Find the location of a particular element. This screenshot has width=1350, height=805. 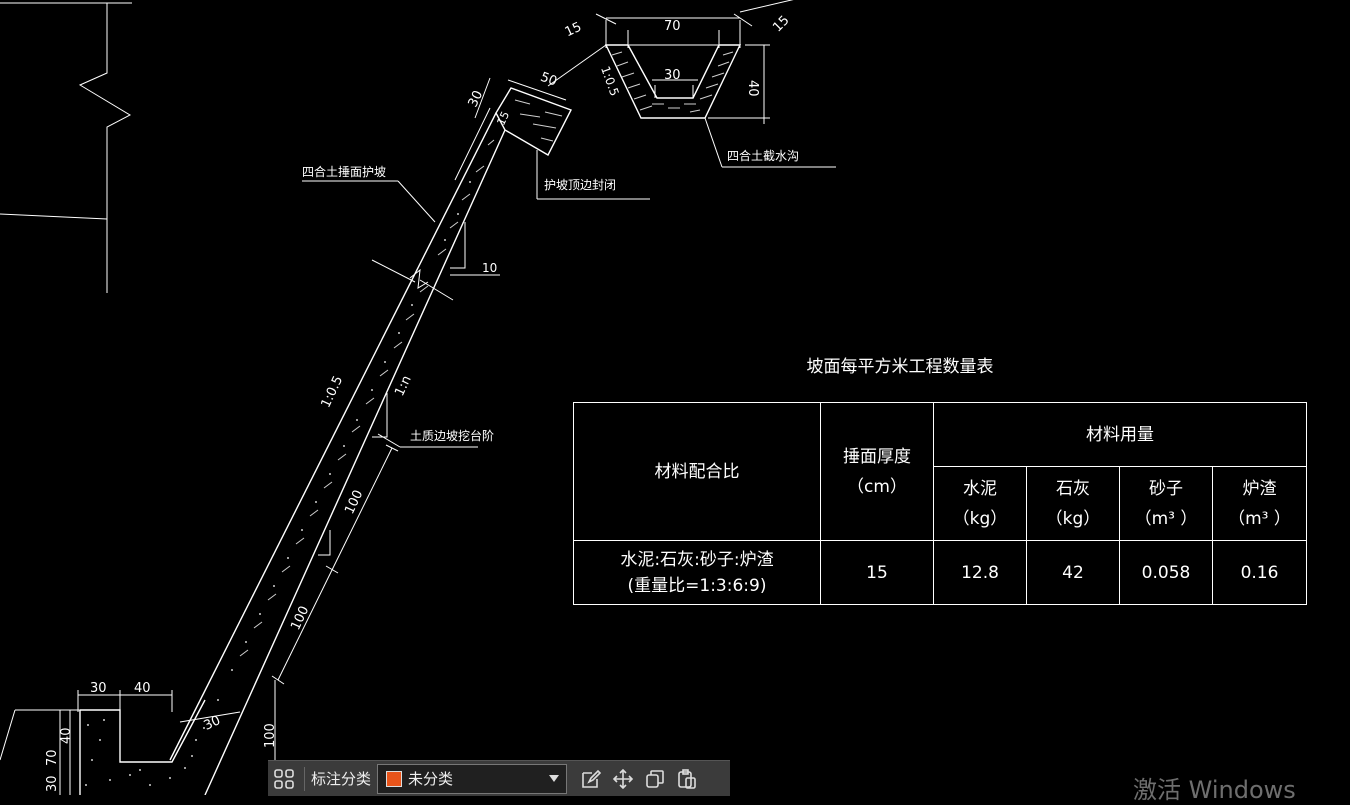

col-name: 水泥 is located at coordinates (980, 488).